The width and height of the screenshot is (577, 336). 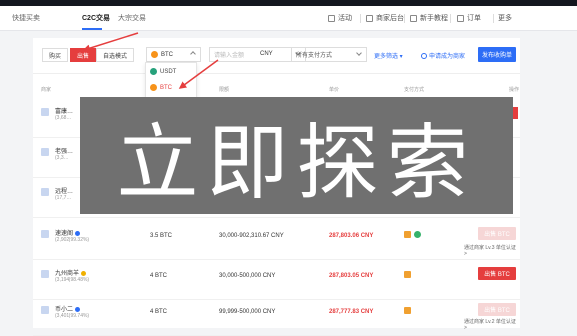 What do you see at coordinates (71, 272) in the screenshot?
I see `merchant-name: 九州商羊` at bounding box center [71, 272].